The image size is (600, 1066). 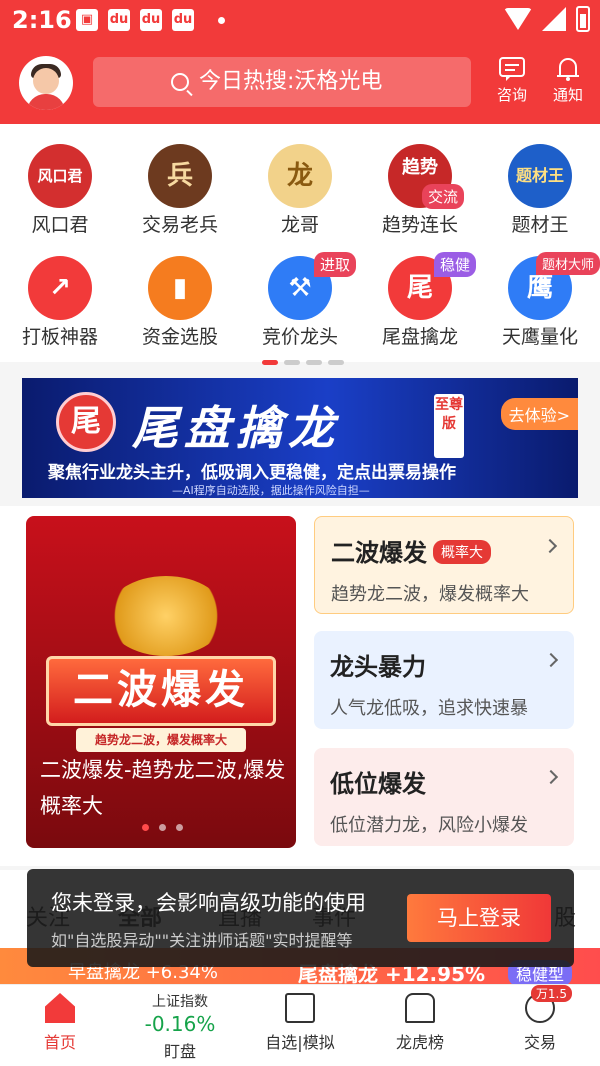 What do you see at coordinates (86, 422) in the screenshot?
I see `banner-logo: 尾` at bounding box center [86, 422].